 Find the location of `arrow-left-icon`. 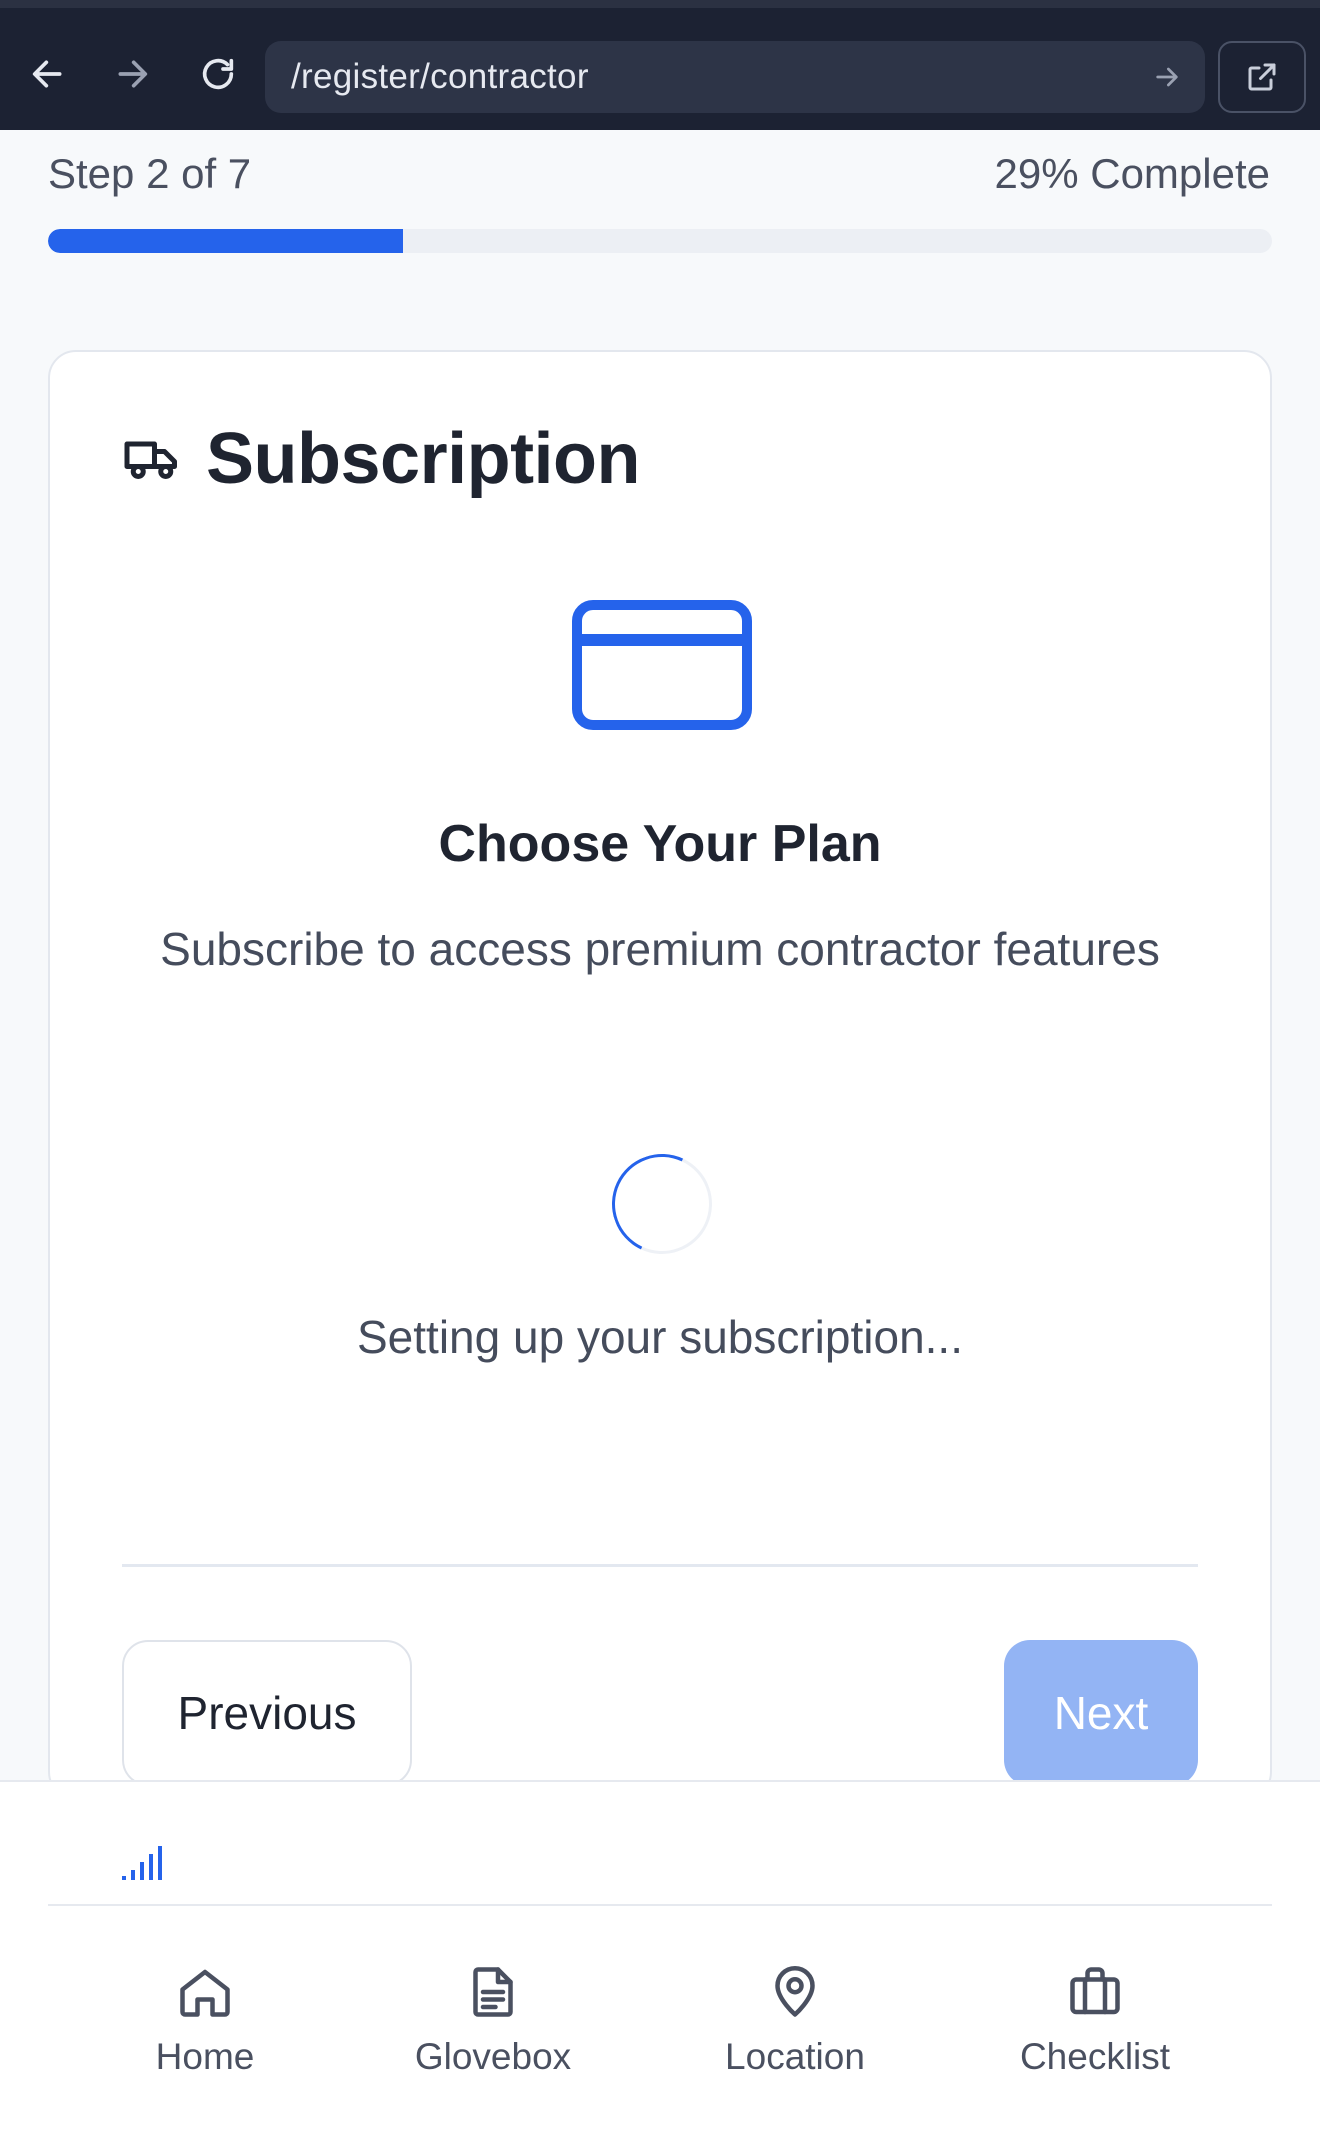

arrow-left-icon is located at coordinates (47, 74).